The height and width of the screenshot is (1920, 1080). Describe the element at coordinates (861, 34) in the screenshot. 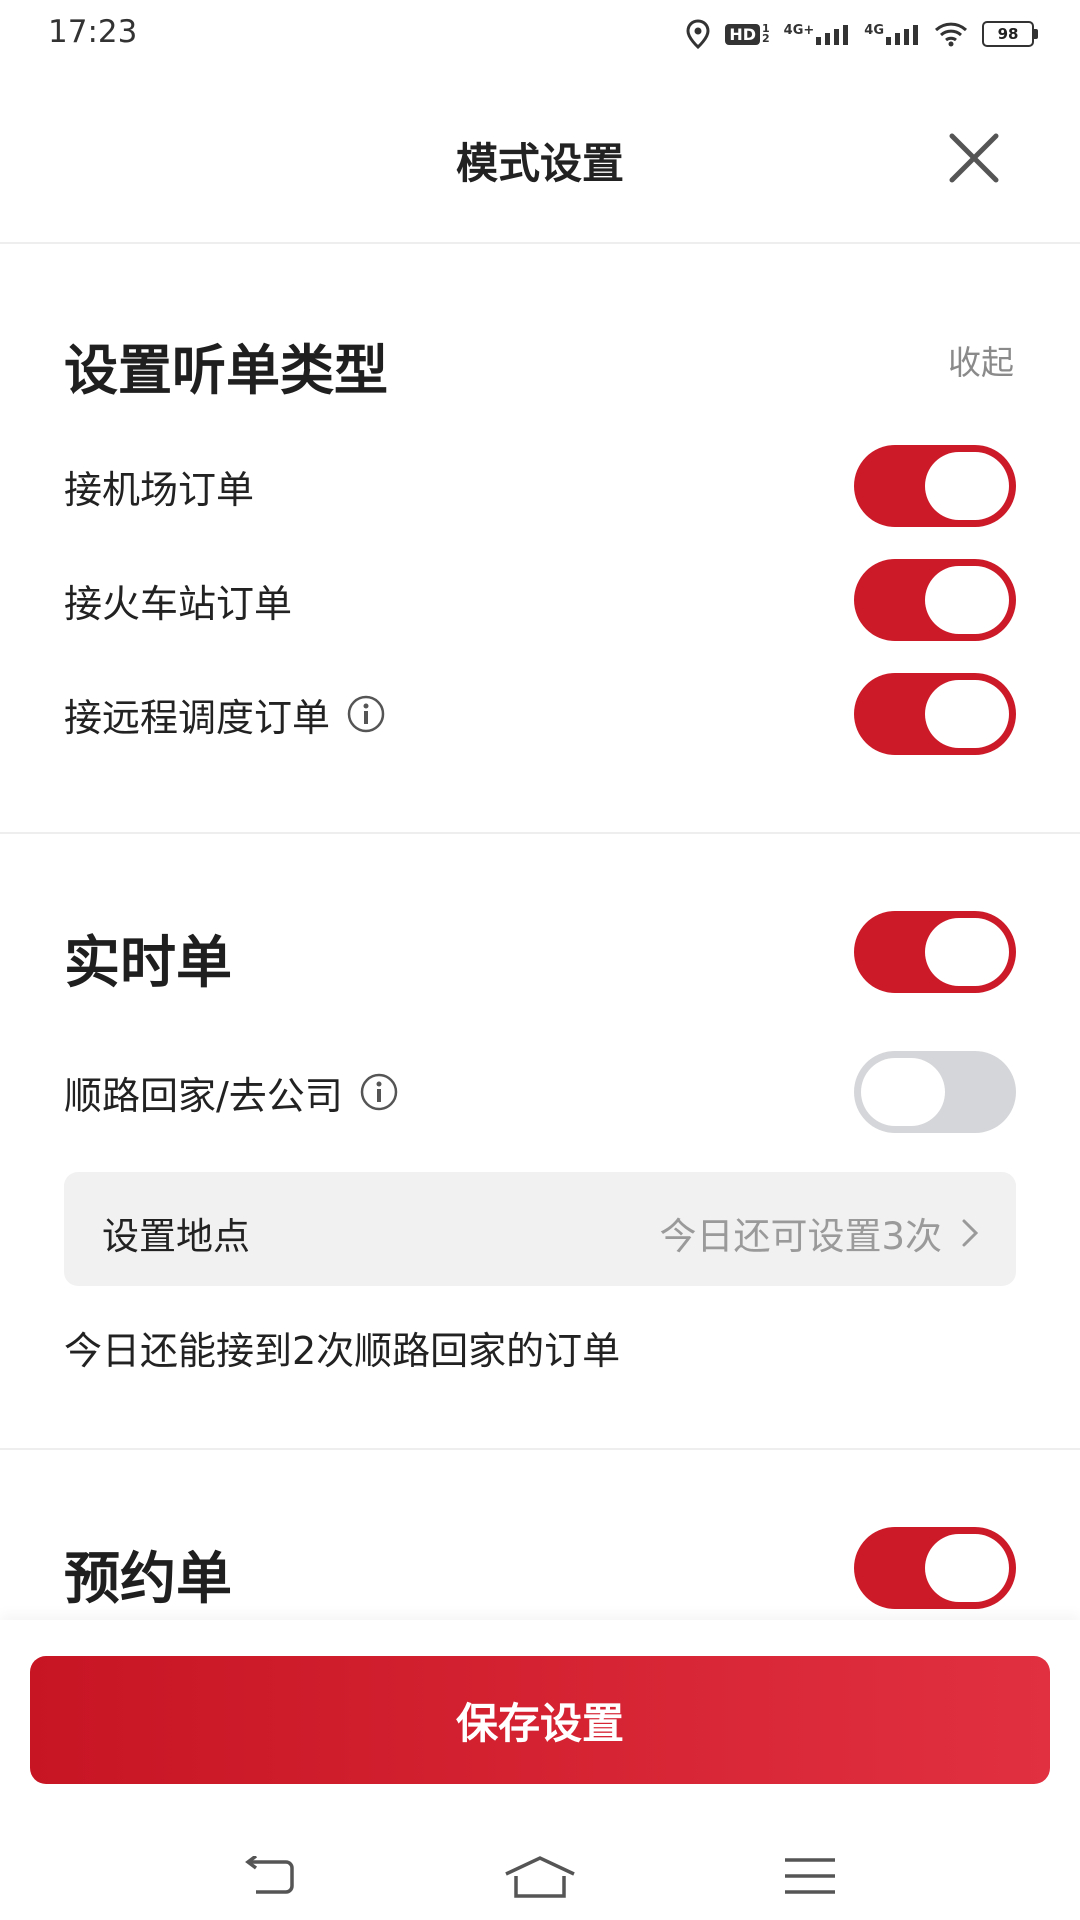

I see `status-icons: HD 1 2 4G+ 4G 98` at that location.